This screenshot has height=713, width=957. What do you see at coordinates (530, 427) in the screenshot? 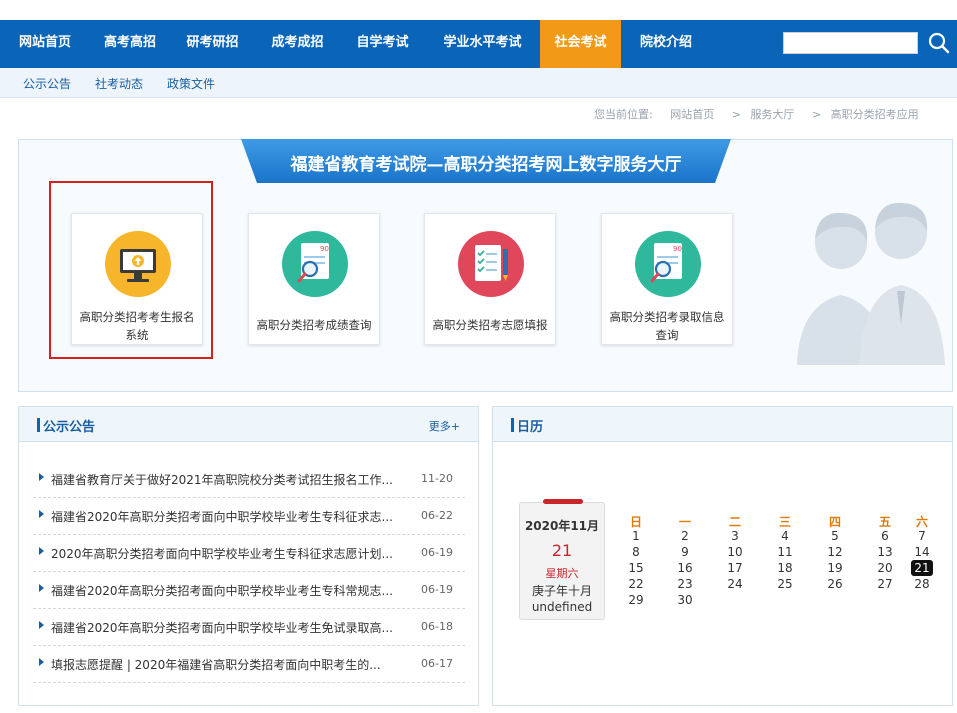
I see `calendar-title: 日历` at bounding box center [530, 427].